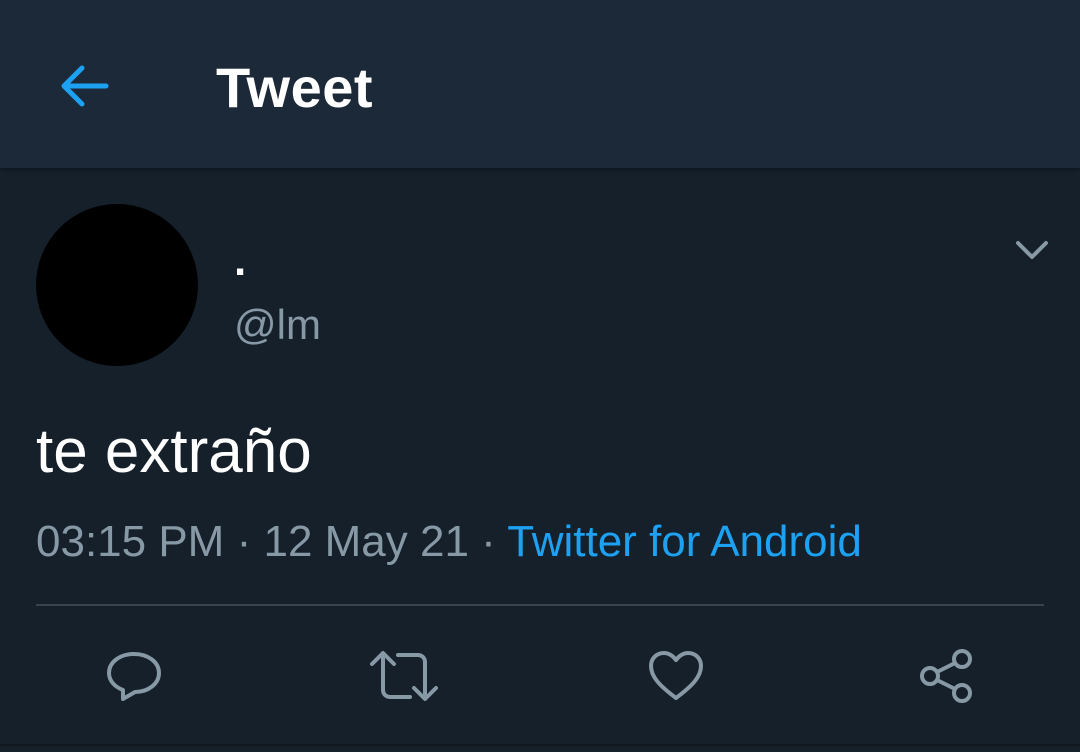 Image resolution: width=1080 pixels, height=752 pixels. I want to click on reply-button, so click(134, 676).